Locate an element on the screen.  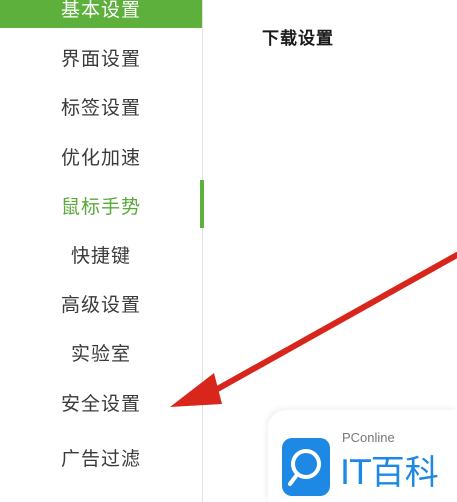
watermark-brand-large-text: IT百科 is located at coordinates (389, 473).